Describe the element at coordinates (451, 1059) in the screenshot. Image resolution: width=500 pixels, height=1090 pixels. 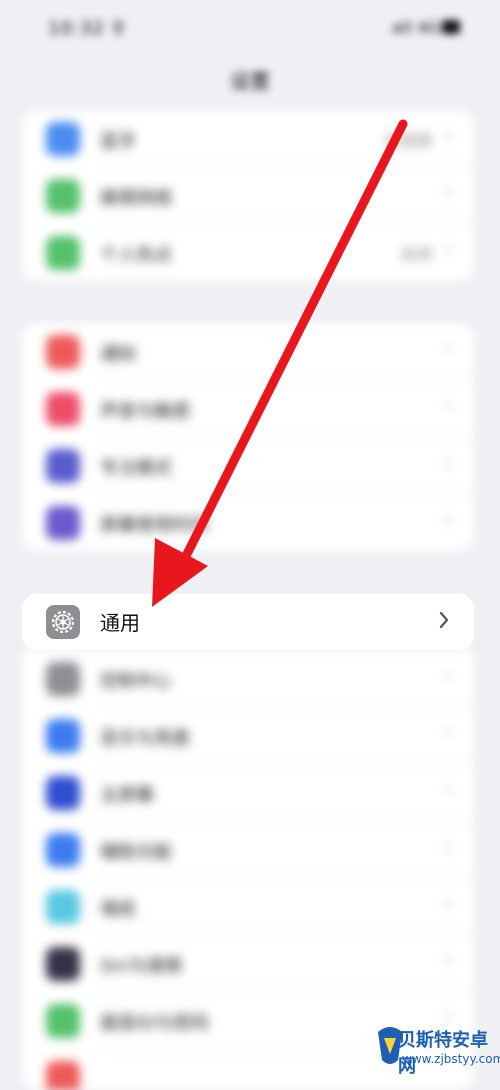
I see `watermark-url: www.zjbstyy.com` at that location.